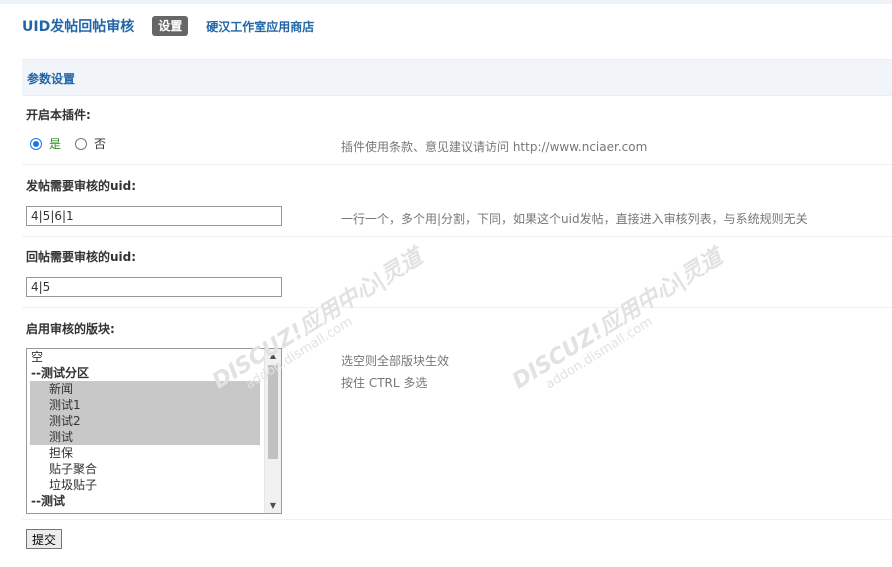 This screenshot has height=567, width=892. Describe the element at coordinates (145, 453) in the screenshot. I see `forum-option: 担保` at that location.